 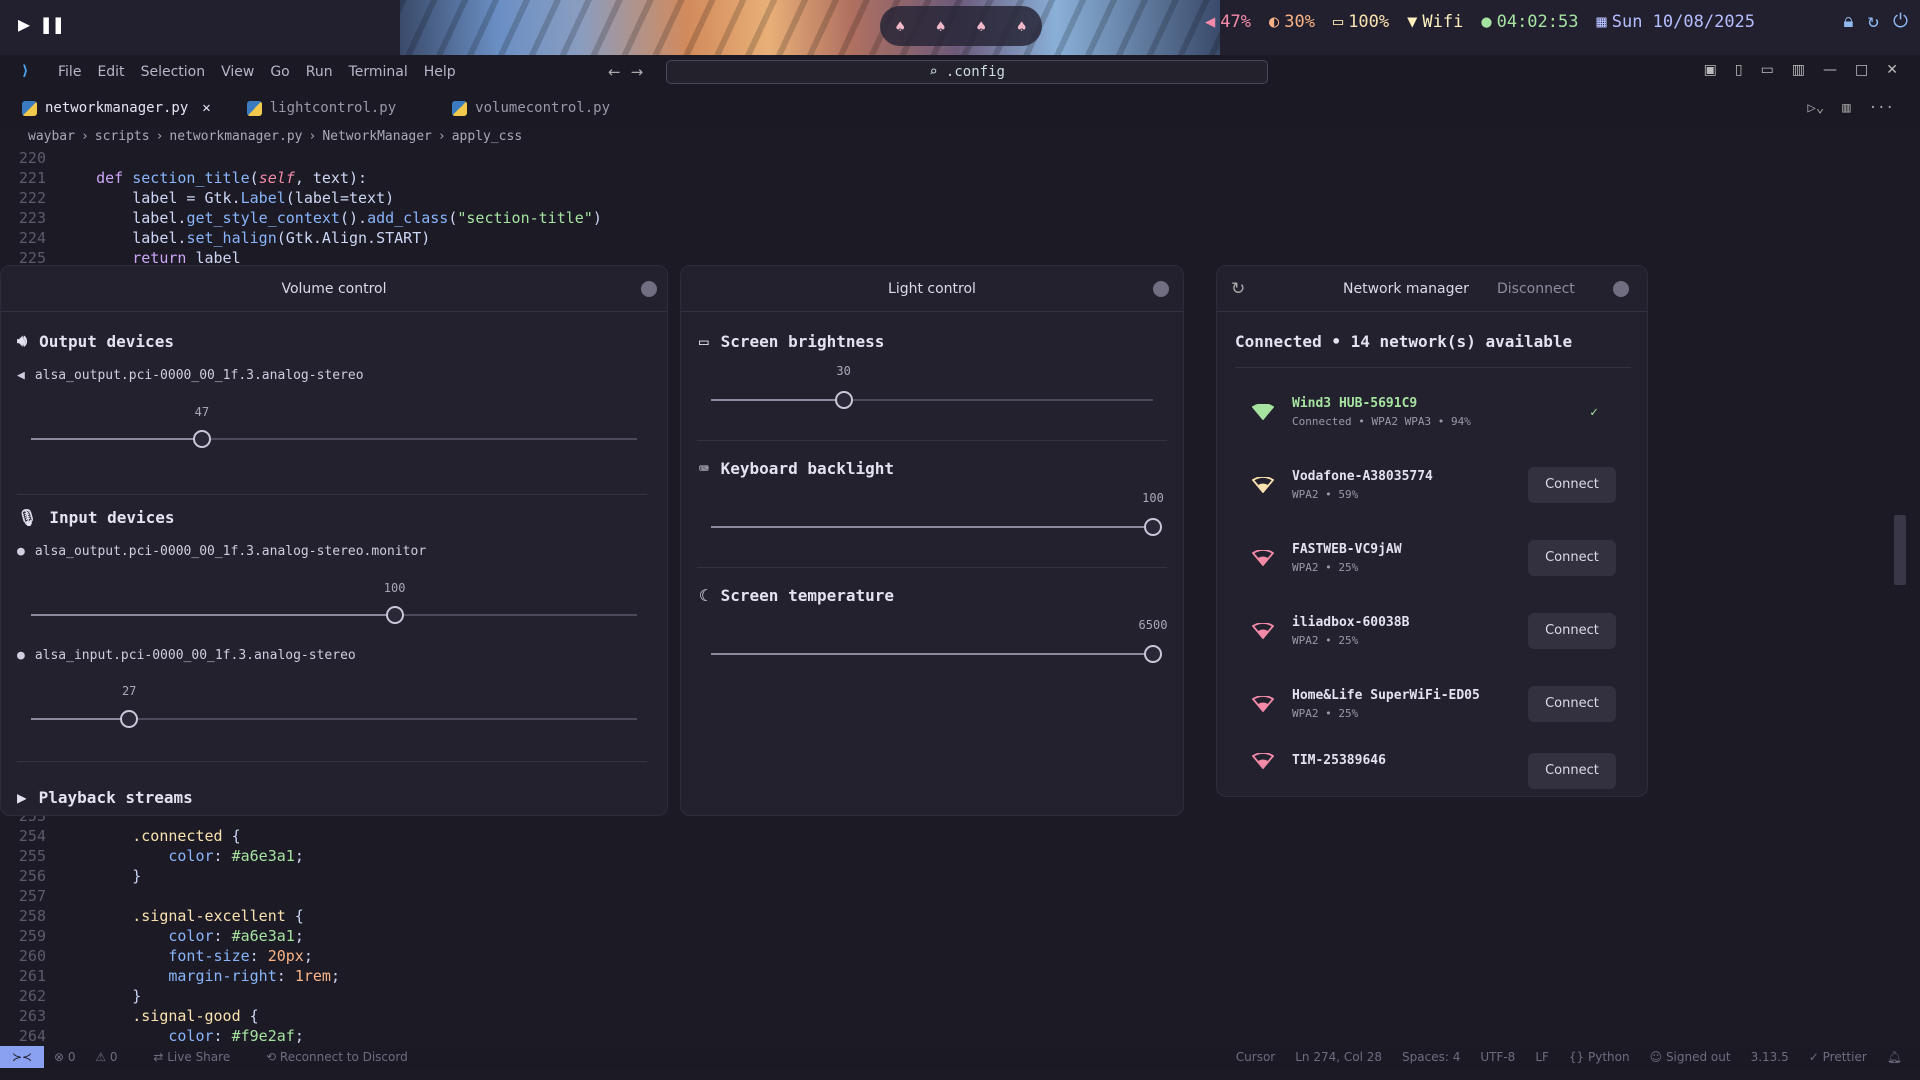 What do you see at coordinates (199, 1057) in the screenshot?
I see `live-share-button: ⇄ Live Share` at bounding box center [199, 1057].